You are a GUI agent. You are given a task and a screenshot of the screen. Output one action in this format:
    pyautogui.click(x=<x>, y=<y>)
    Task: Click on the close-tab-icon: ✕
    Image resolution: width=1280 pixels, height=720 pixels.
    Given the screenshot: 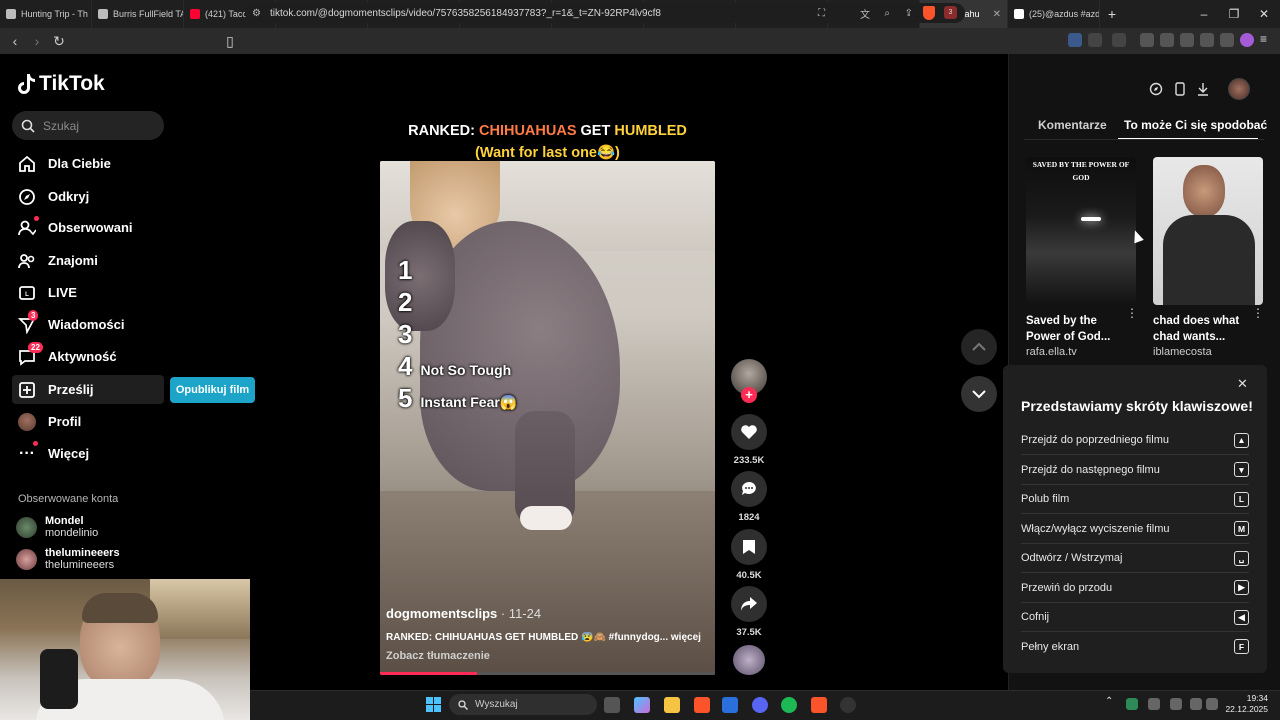 What is the action you would take?
    pyautogui.click(x=997, y=14)
    